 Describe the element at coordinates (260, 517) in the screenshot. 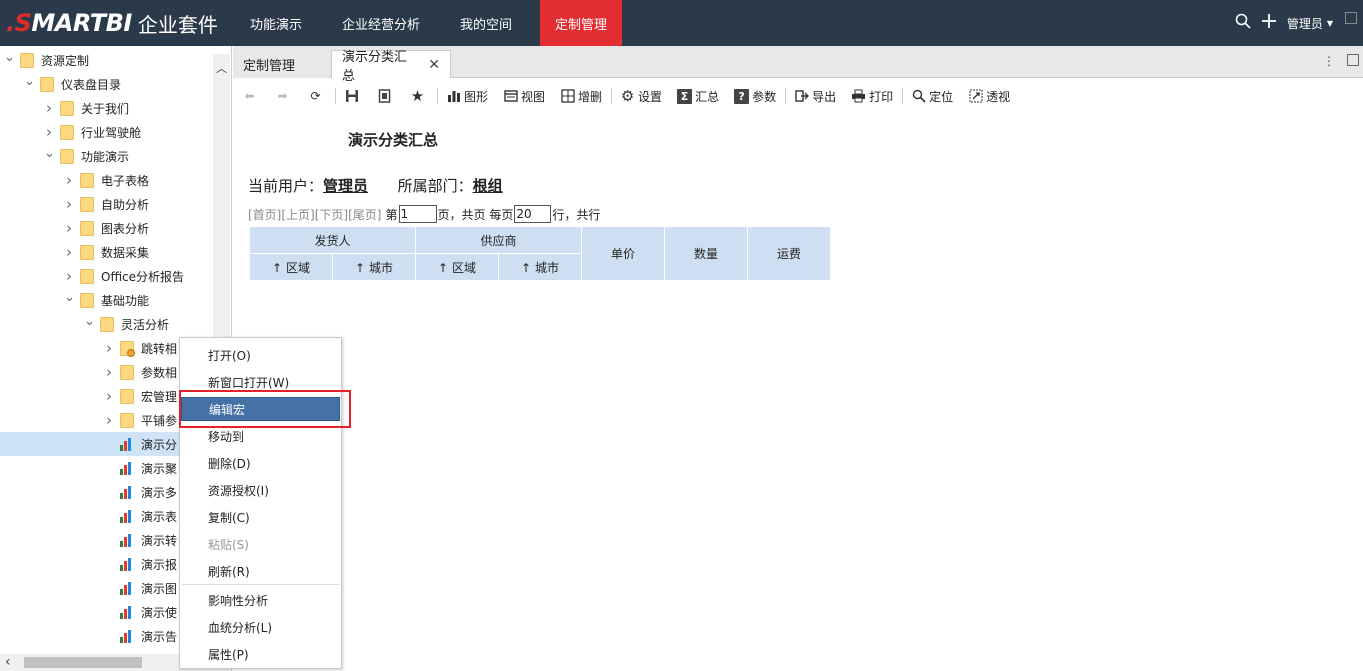

I see `menu-copy: 复制(C)` at that location.